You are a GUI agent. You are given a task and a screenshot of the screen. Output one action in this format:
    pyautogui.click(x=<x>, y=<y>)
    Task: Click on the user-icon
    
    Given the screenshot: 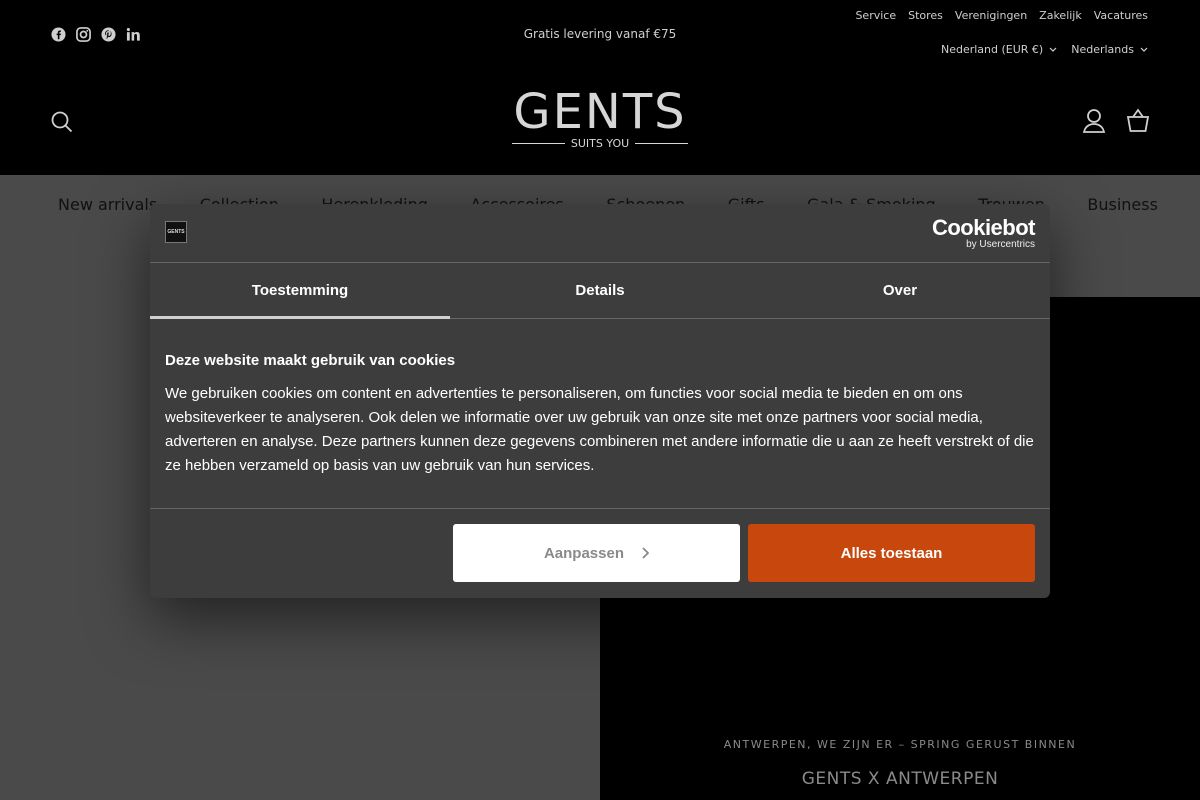 What is the action you would take?
    pyautogui.click(x=1094, y=121)
    